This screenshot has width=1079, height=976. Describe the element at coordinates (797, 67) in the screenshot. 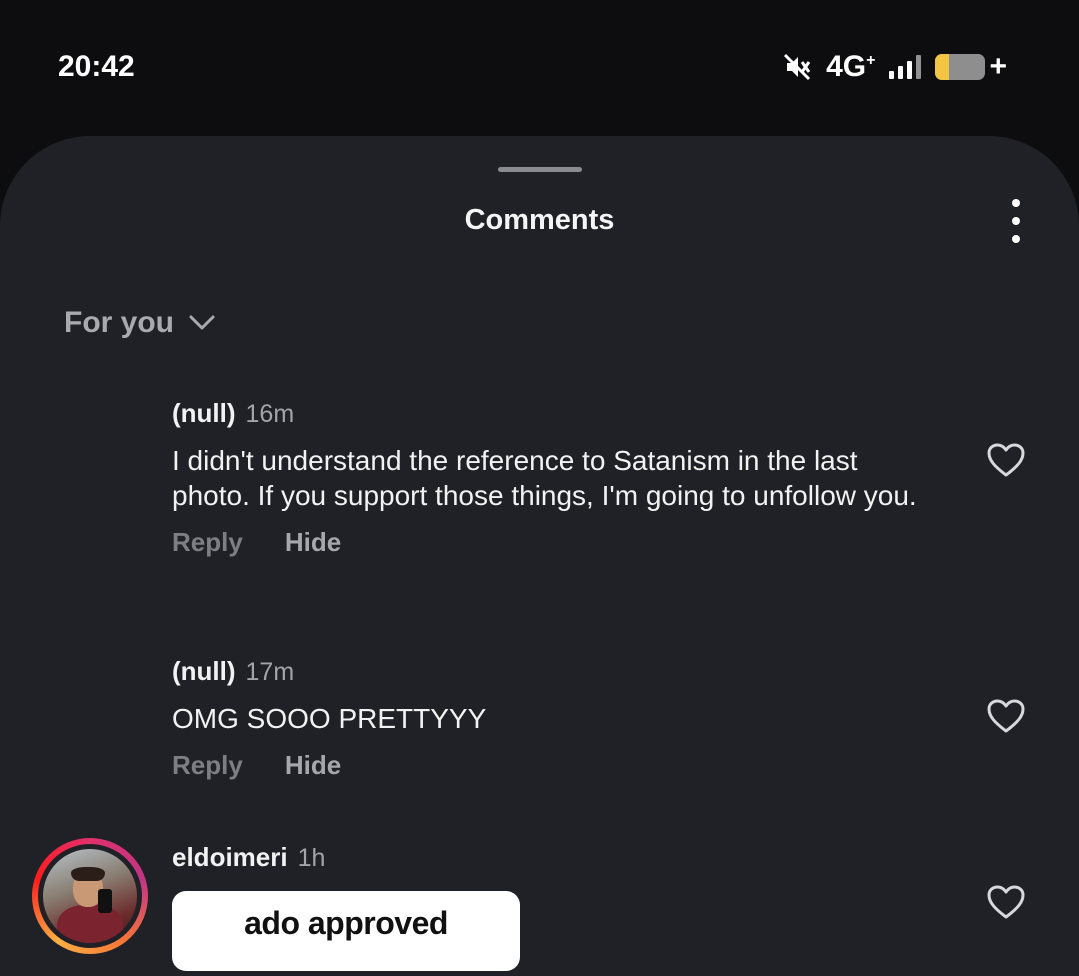

I see `mute-icon` at that location.